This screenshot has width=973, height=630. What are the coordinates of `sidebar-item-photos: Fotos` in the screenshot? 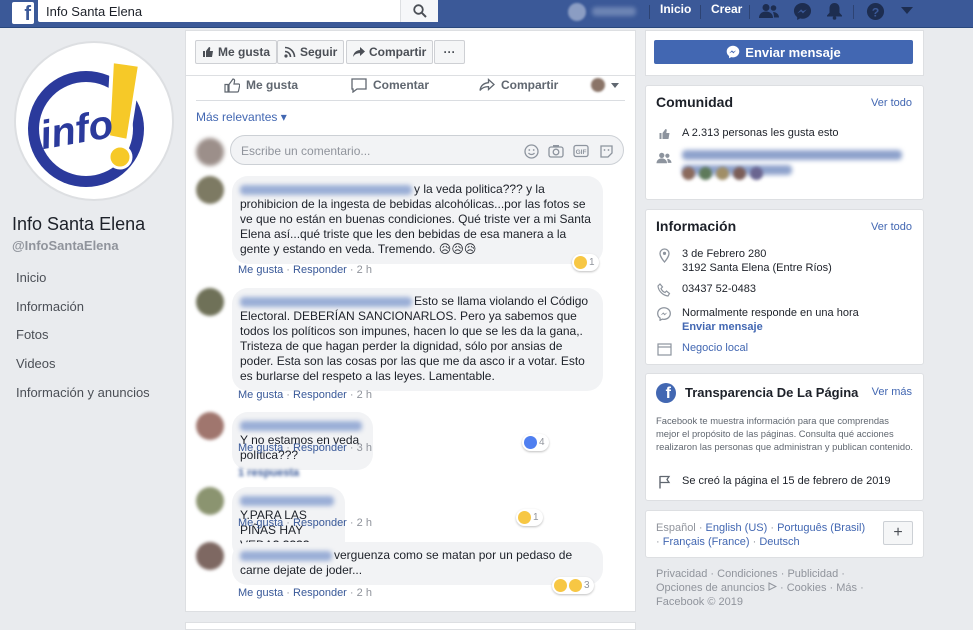 It's located at (90, 335).